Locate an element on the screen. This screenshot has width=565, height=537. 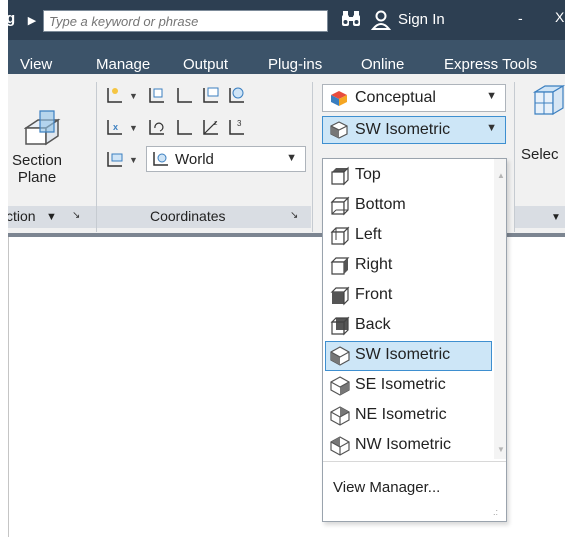
resize-grip-icon: .: is located at coordinates (495, 512).